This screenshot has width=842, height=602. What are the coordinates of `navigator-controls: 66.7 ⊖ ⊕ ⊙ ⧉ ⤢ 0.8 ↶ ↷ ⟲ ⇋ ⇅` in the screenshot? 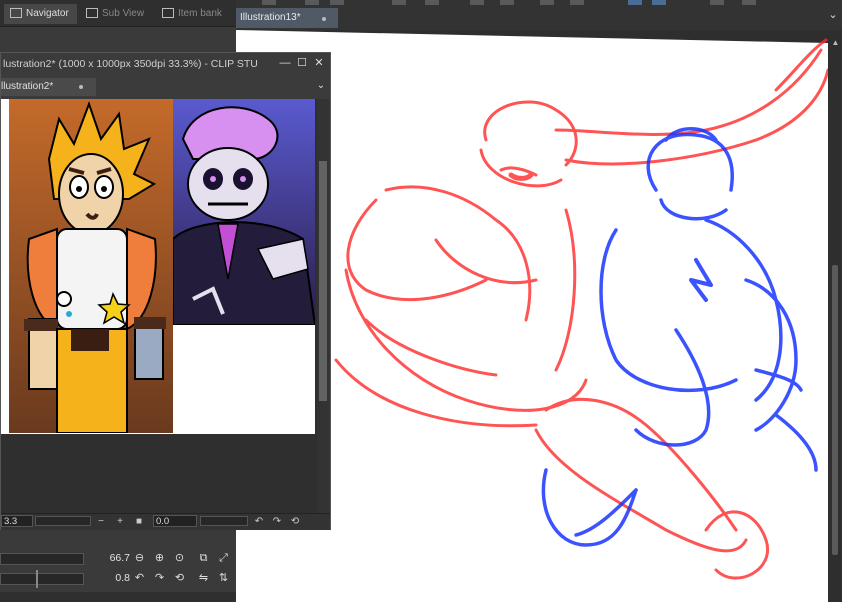 It's located at (118, 566).